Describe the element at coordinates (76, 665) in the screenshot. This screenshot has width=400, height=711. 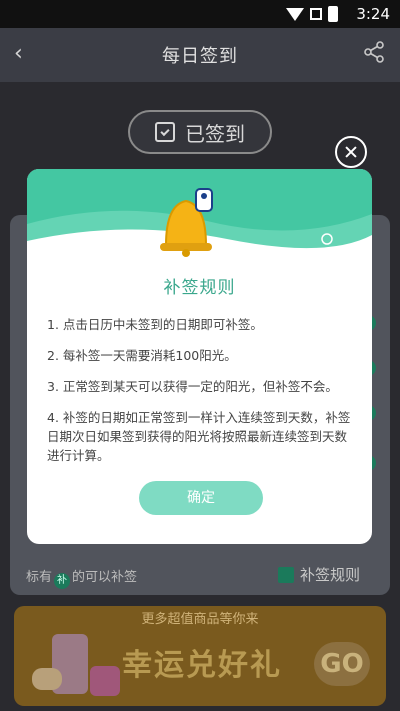
I see `gift-products-icon` at that location.